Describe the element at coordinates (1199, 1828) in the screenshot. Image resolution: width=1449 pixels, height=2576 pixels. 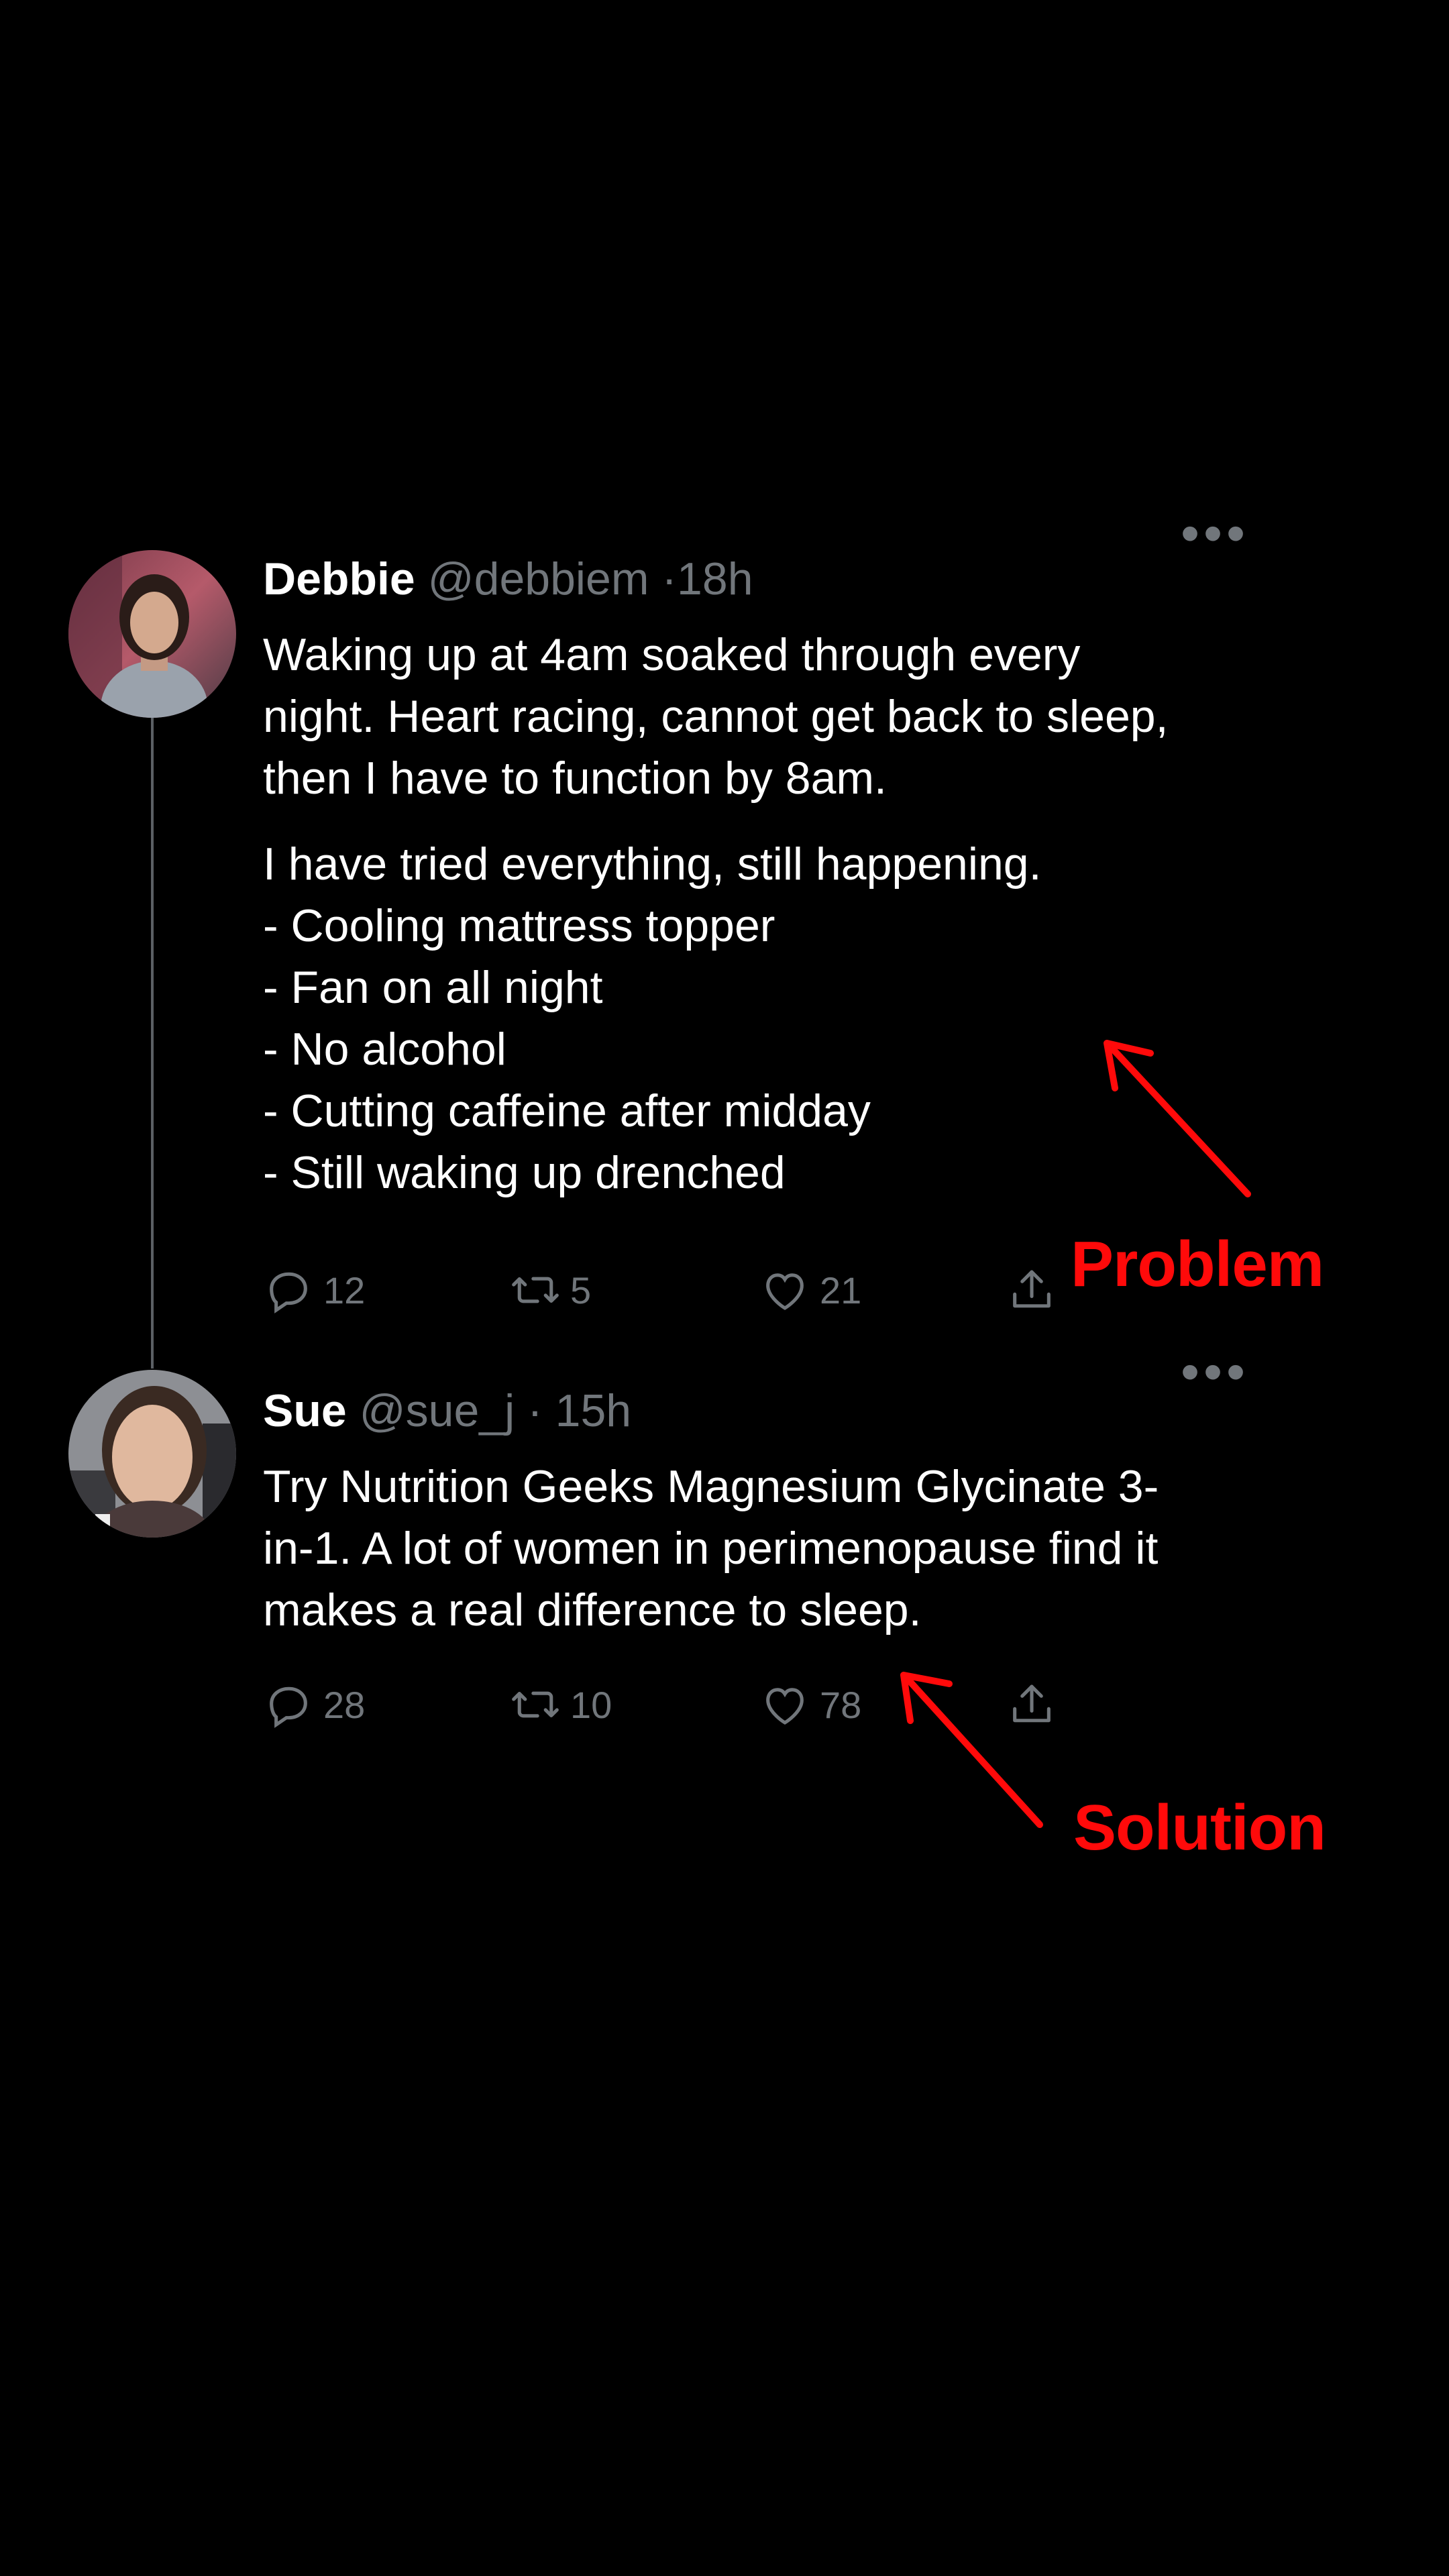
I see `solution-label: Solution` at that location.